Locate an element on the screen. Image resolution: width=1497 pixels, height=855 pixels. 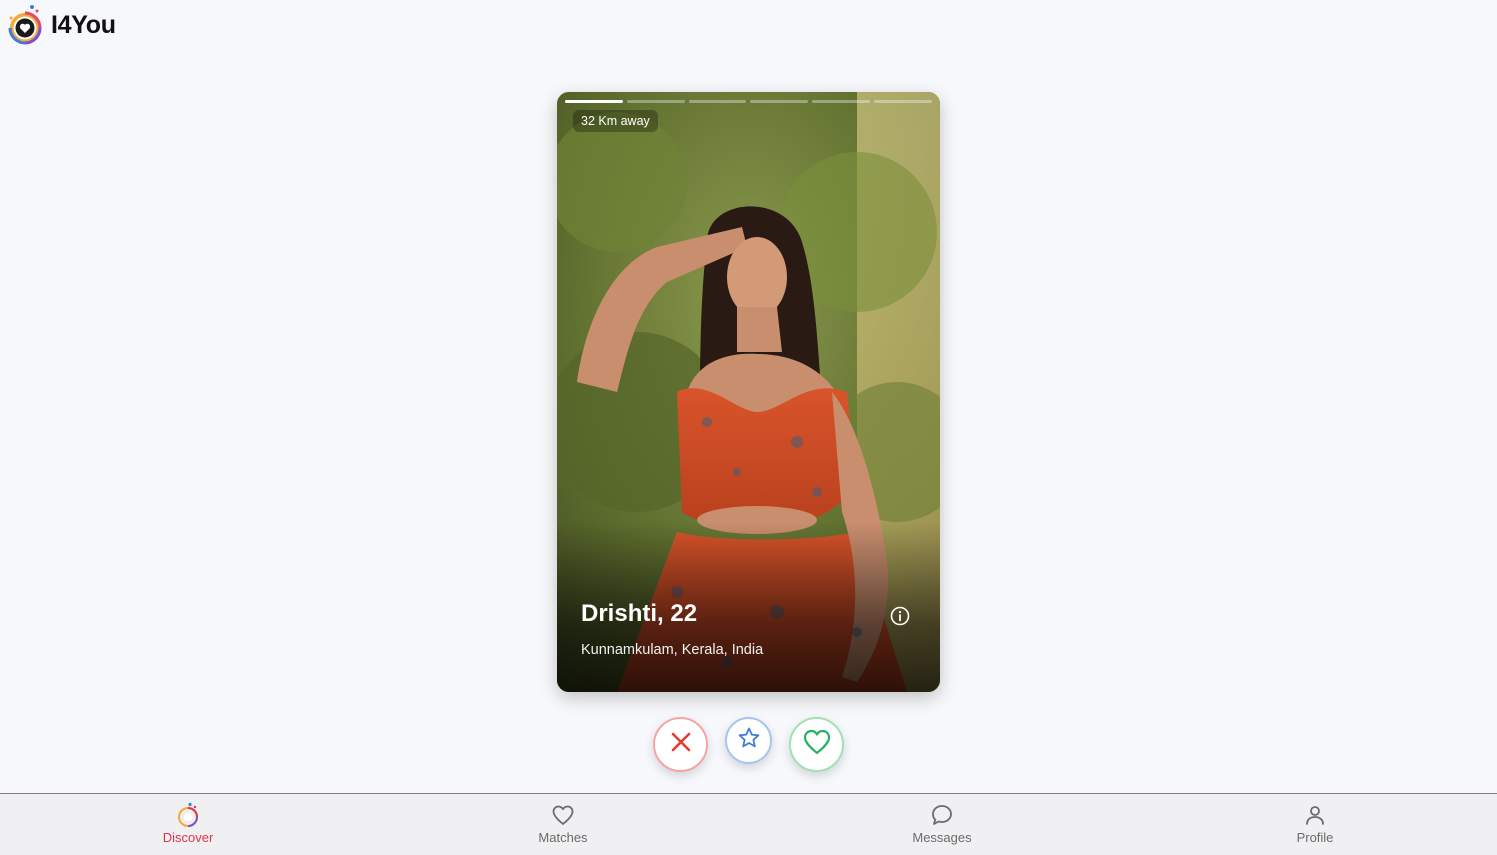
nav-item-matches: Matches is located at coordinates (563, 824).